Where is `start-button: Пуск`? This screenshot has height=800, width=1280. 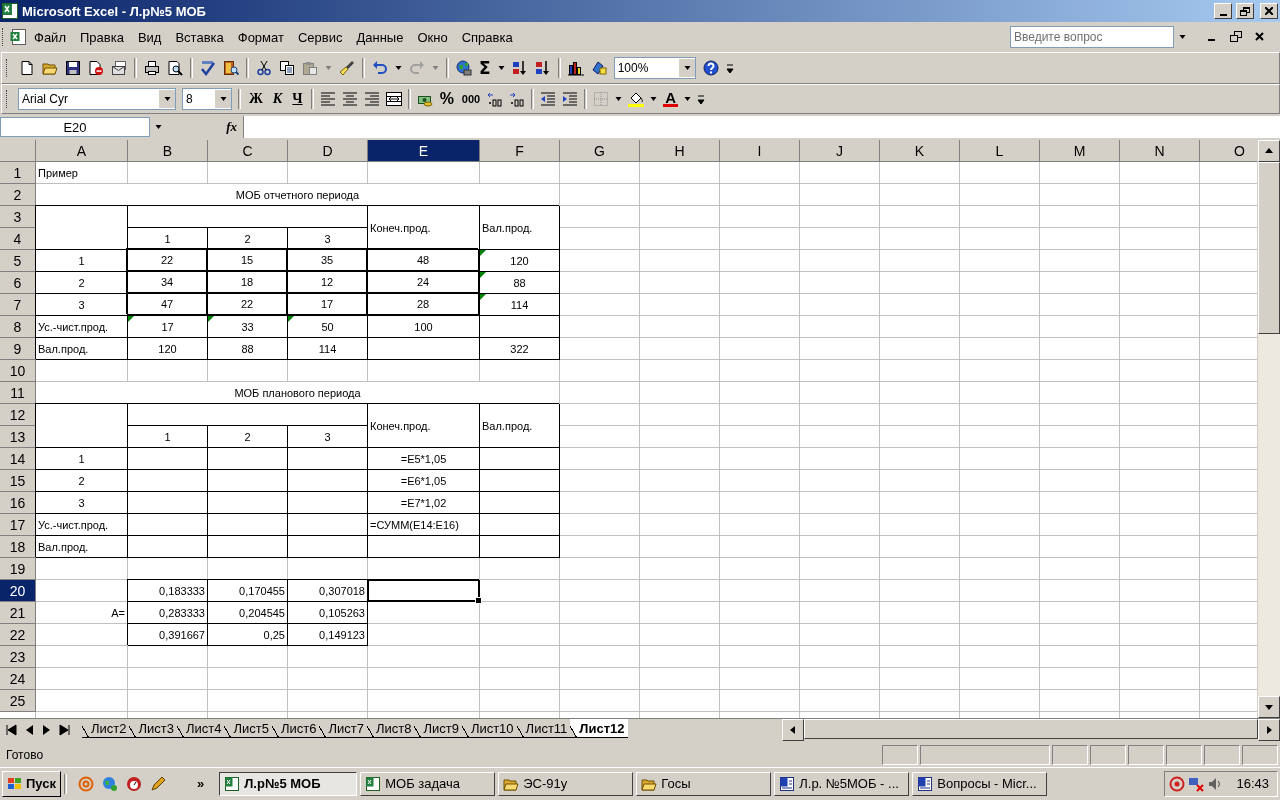
start-button: Пуск is located at coordinates (31, 783).